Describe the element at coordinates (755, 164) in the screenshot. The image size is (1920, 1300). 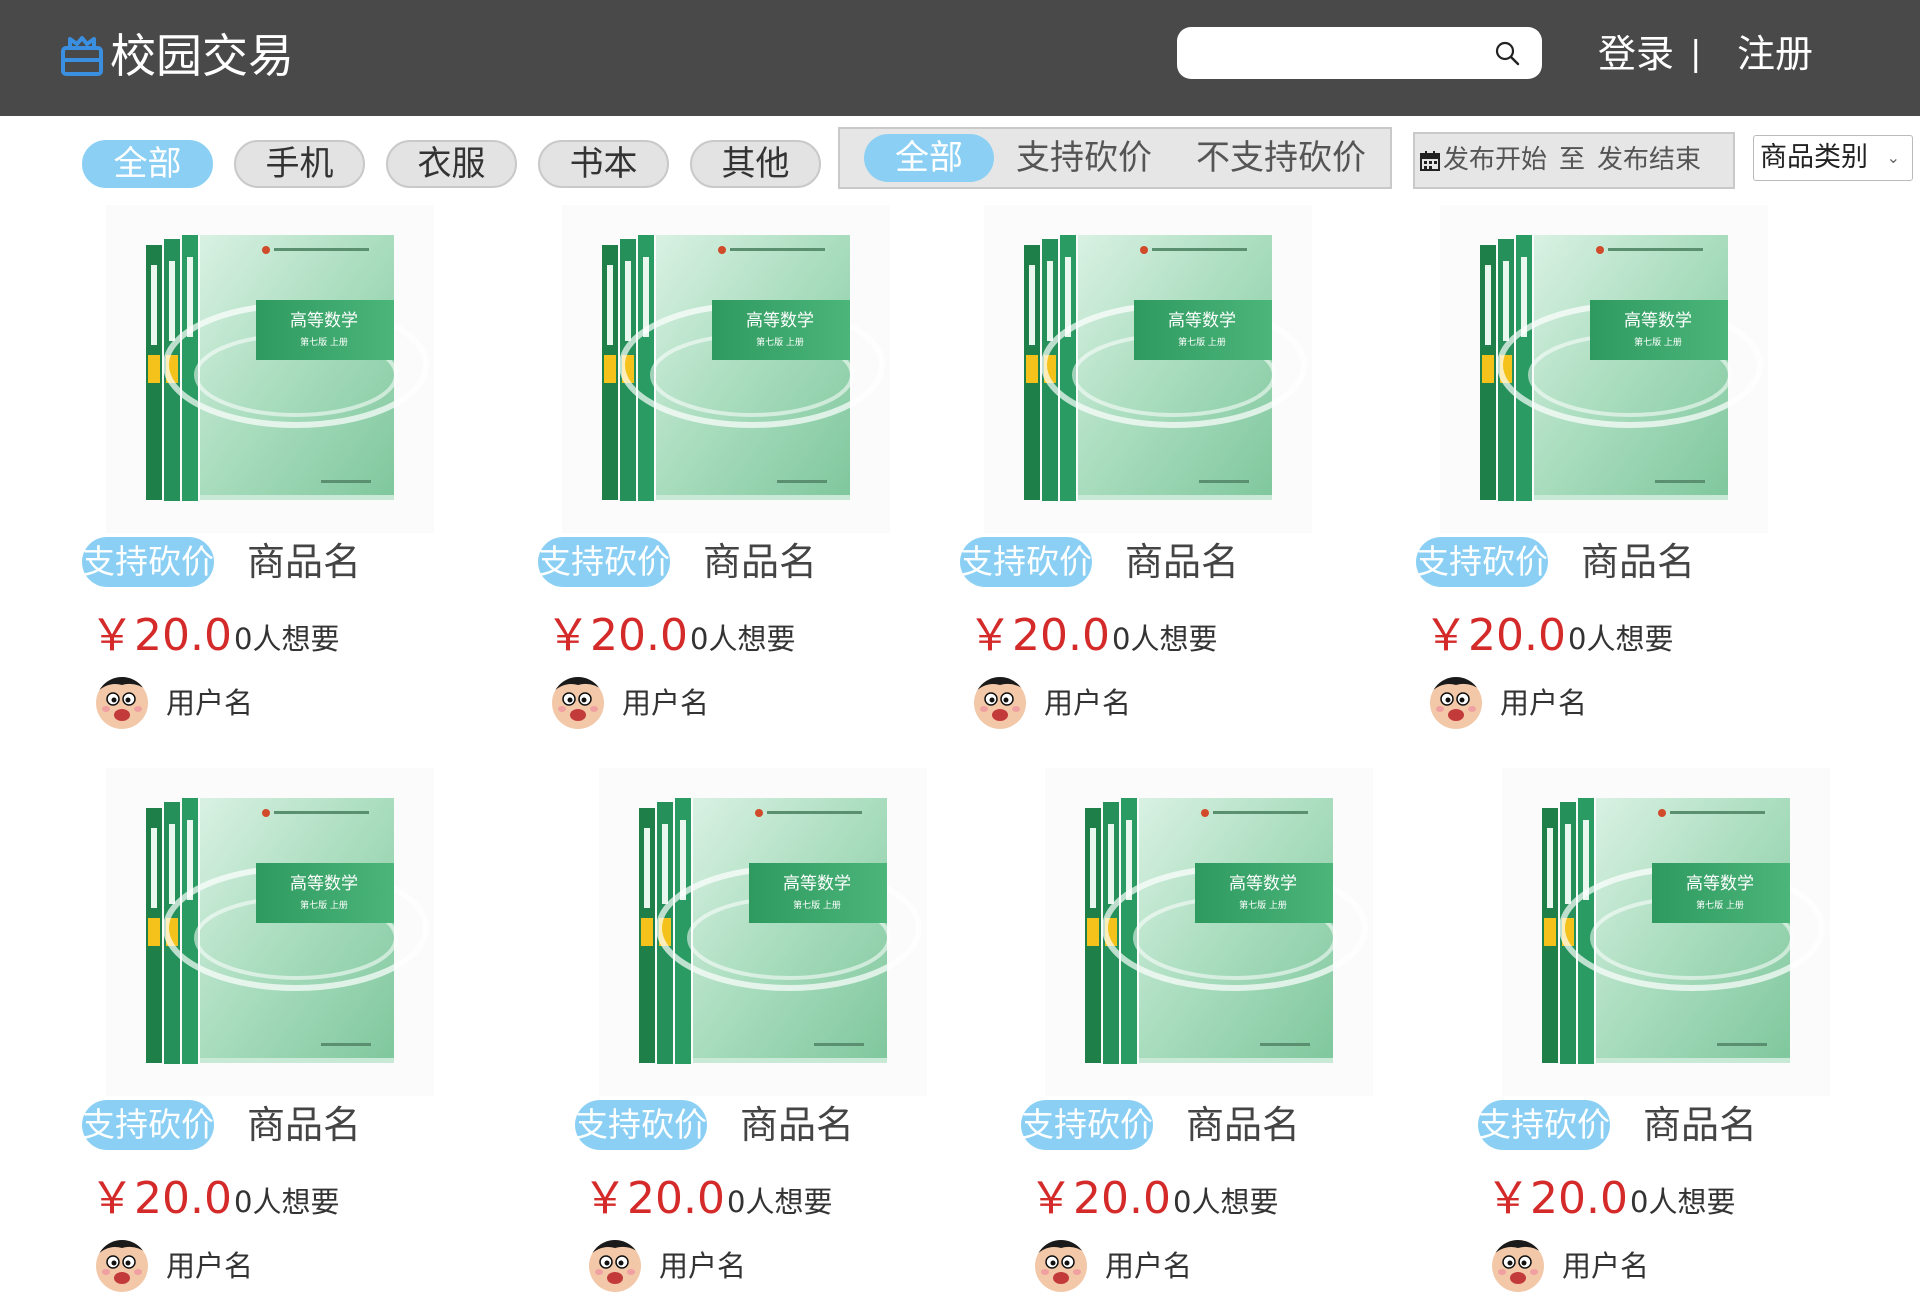
I see `category-other: 其他` at that location.